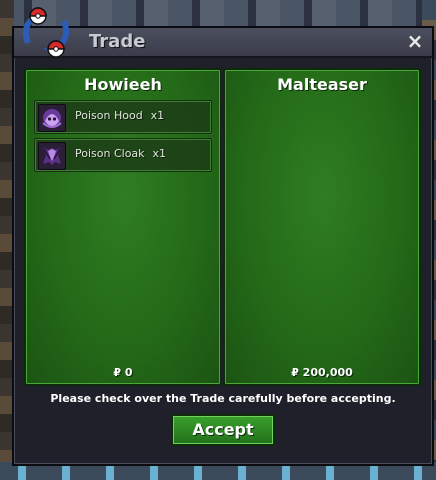  I want to click on trade-item-slot: Poison Cloak x1, so click(123, 155).